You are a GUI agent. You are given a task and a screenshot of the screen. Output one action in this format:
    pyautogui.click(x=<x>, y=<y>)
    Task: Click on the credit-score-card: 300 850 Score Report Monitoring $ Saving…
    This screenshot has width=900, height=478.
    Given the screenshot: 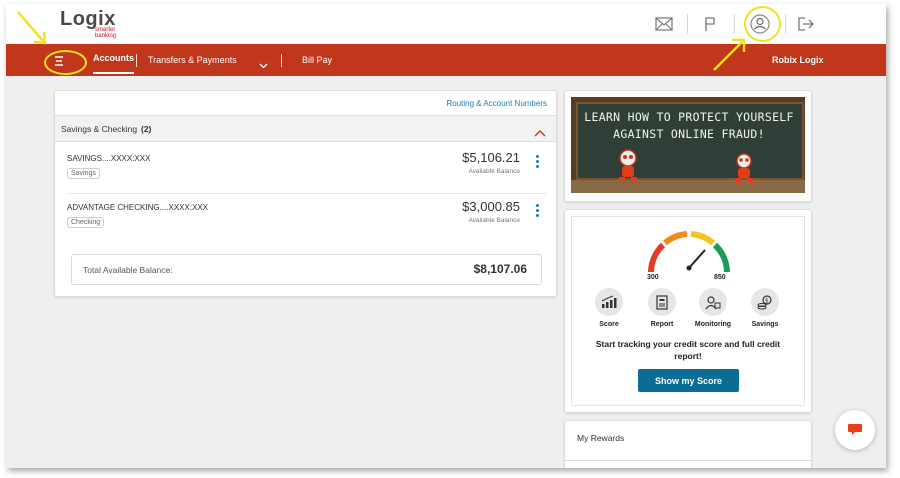 What is the action you would take?
    pyautogui.click(x=688, y=311)
    